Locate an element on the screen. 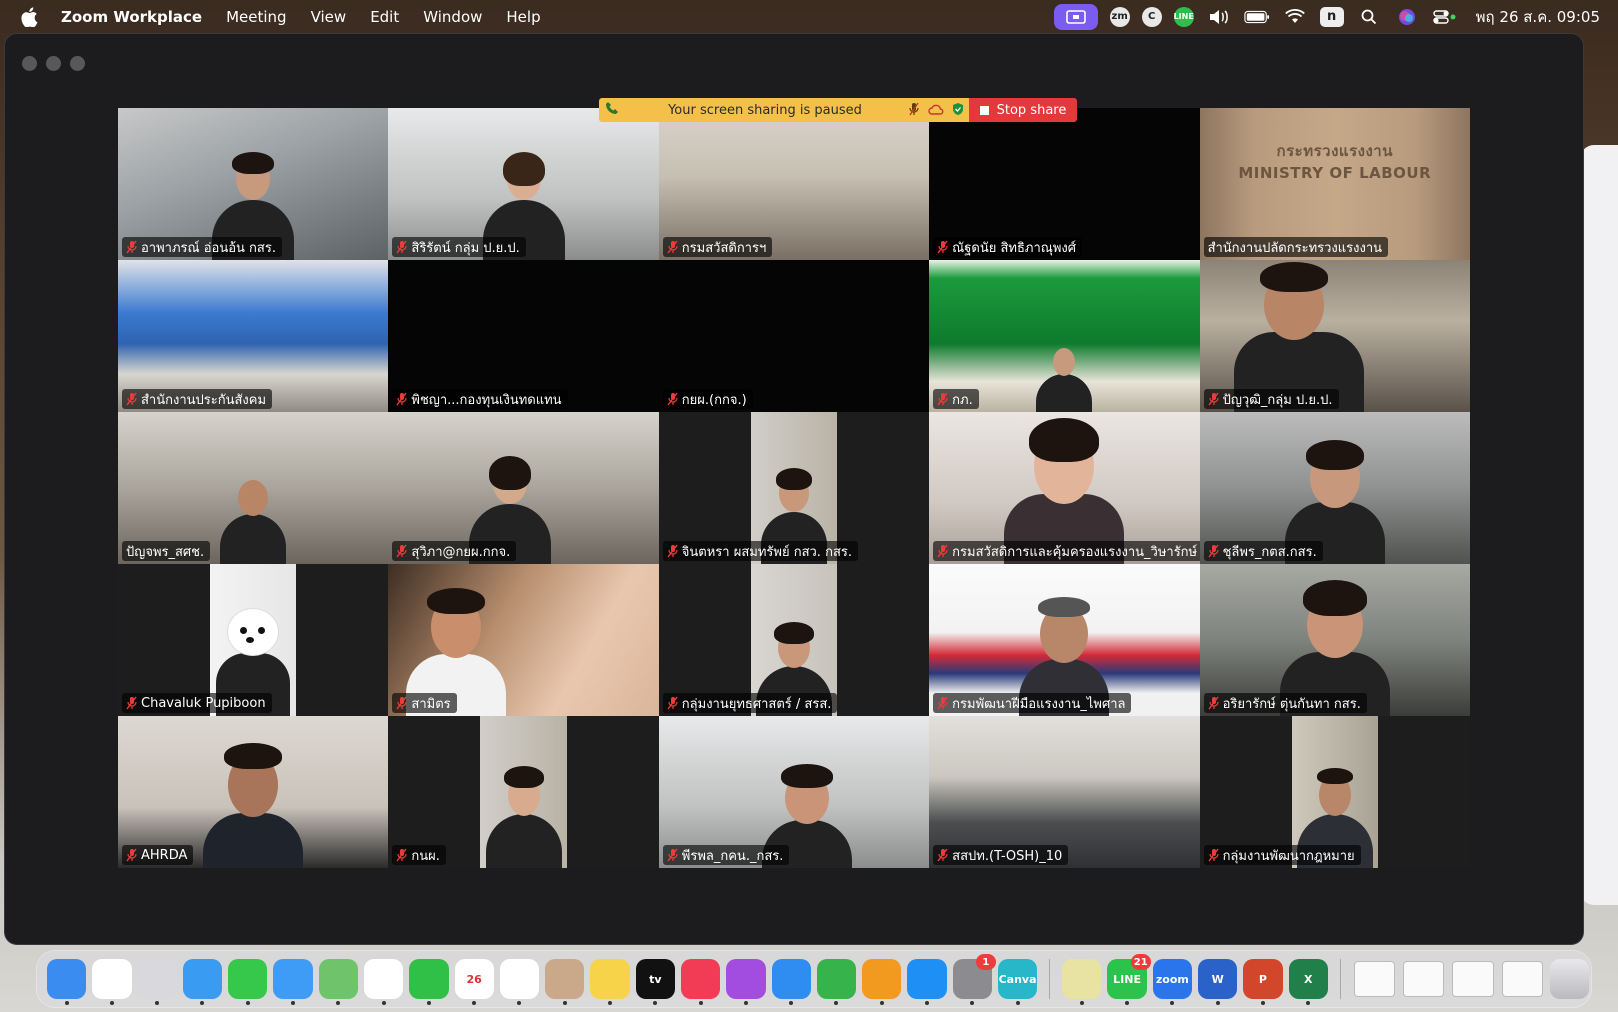 The width and height of the screenshot is (1618, 1012). keynote-icon is located at coordinates (791, 982).